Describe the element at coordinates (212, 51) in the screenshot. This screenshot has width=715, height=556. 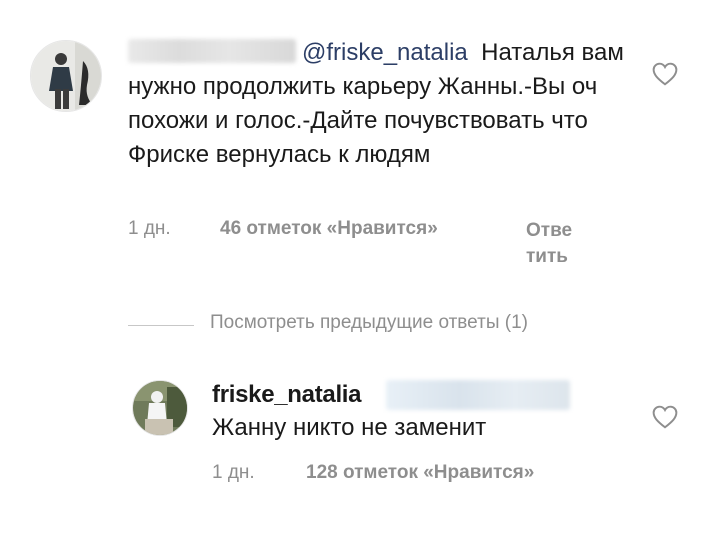
I see `blurred-username` at that location.